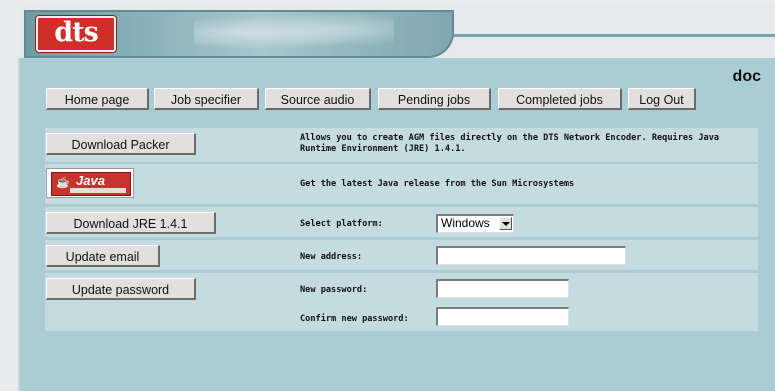 This screenshot has height=391, width=775. I want to click on dts-logo: dts, so click(76, 34).